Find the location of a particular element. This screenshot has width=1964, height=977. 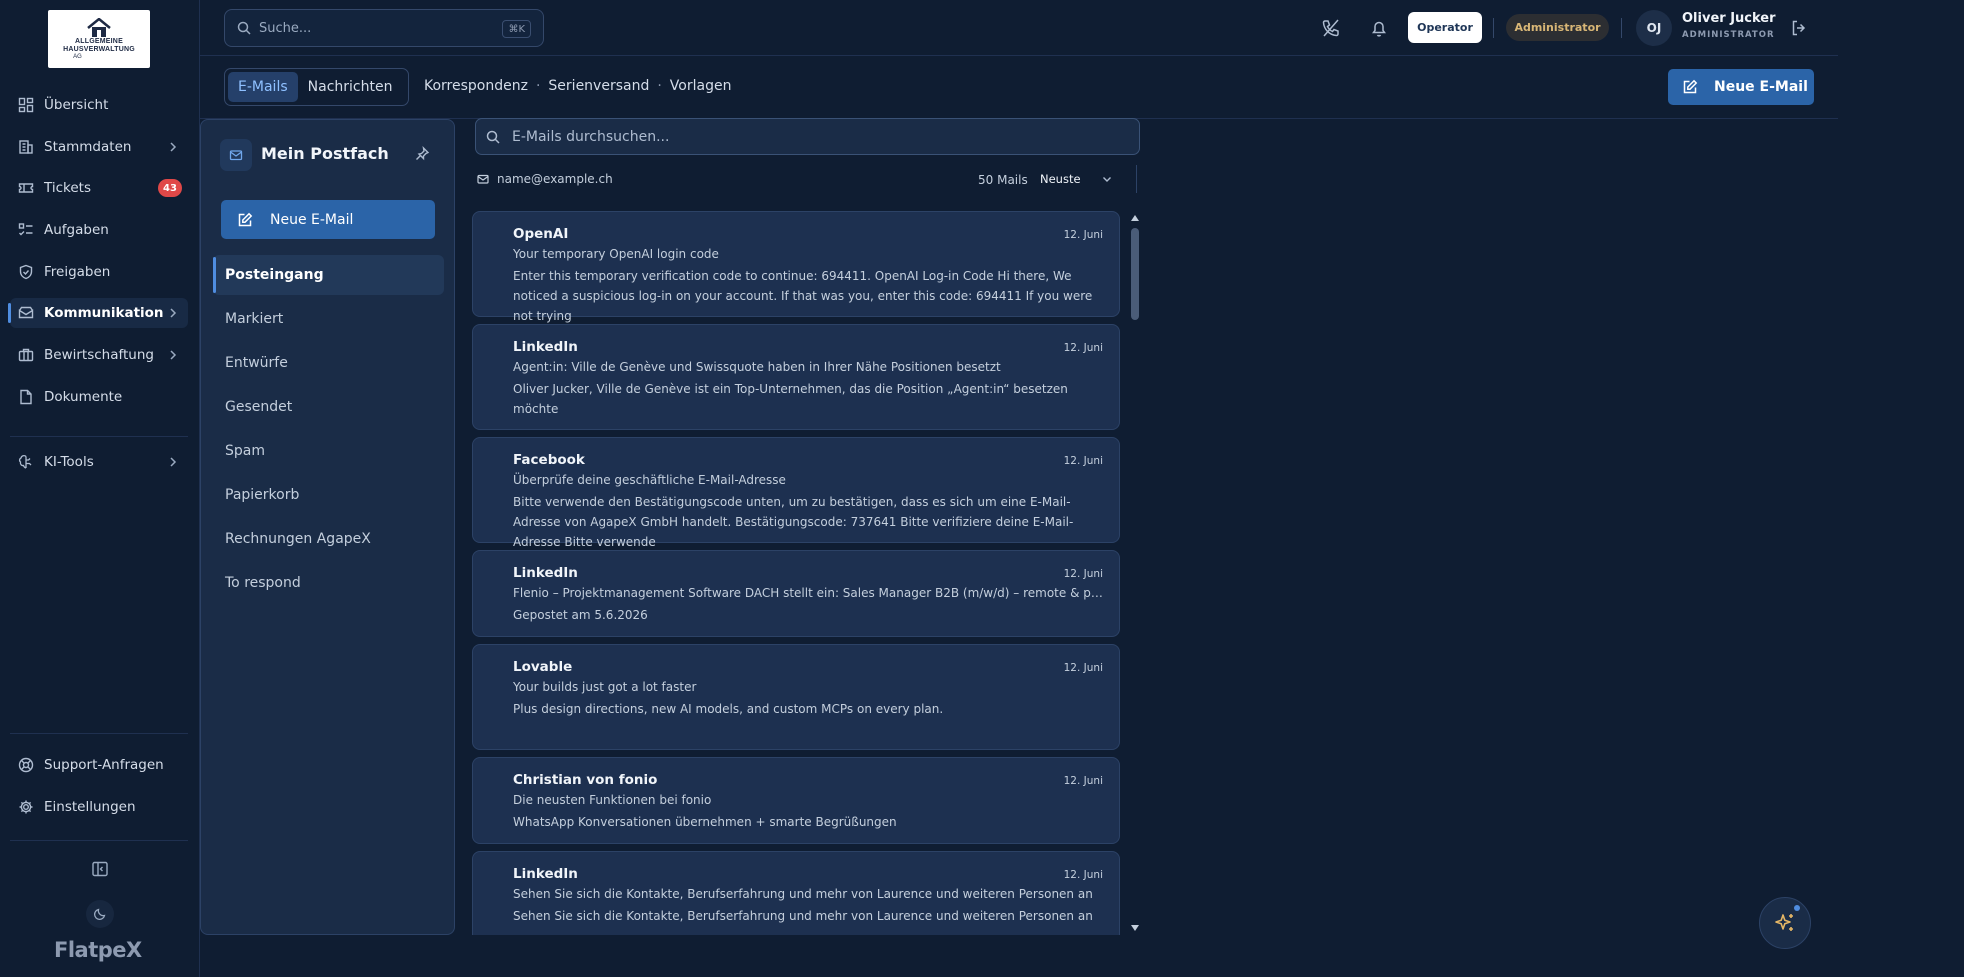

building-icon is located at coordinates (26, 146).